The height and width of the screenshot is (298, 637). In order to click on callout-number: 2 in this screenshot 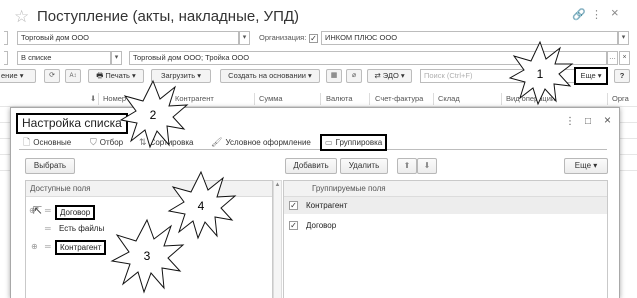, I will do `click(153, 115)`.